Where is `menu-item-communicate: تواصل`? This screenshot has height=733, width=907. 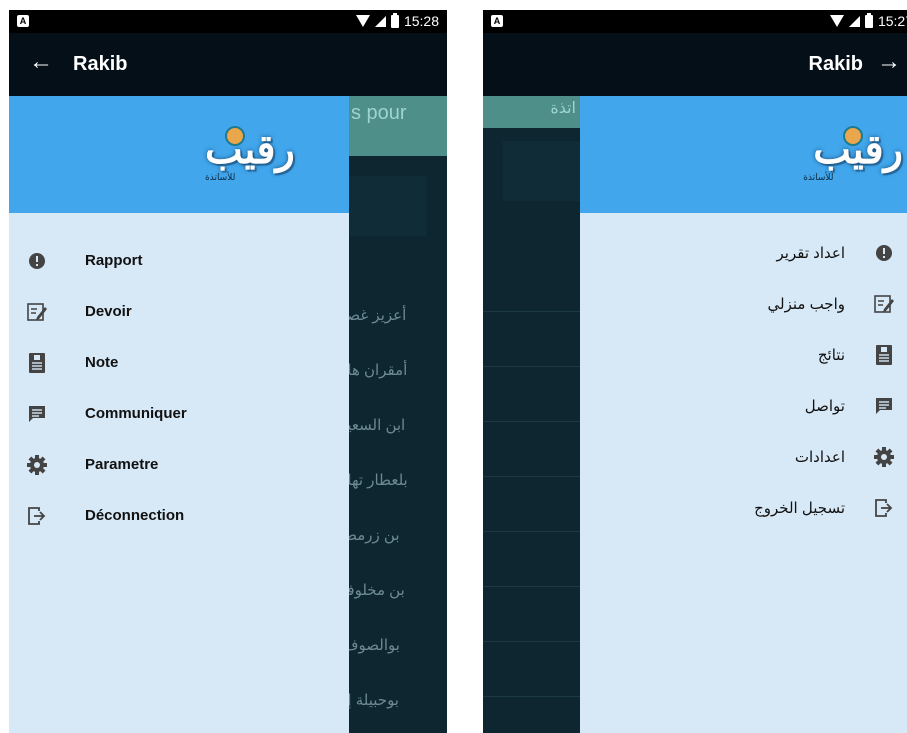
menu-item-communicate: تواصل is located at coordinates (743, 405).